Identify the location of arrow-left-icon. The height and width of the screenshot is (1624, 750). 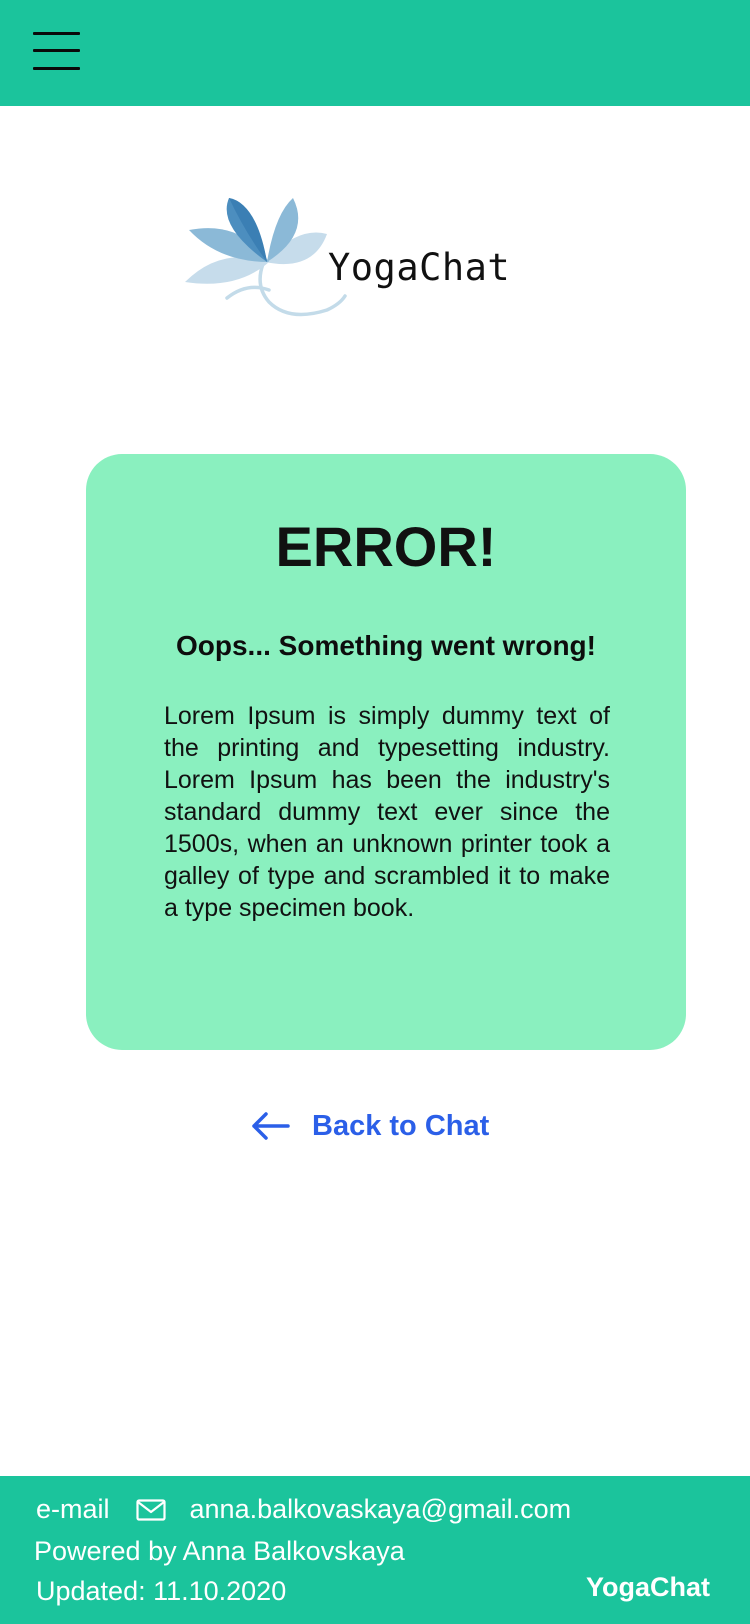
(271, 1126).